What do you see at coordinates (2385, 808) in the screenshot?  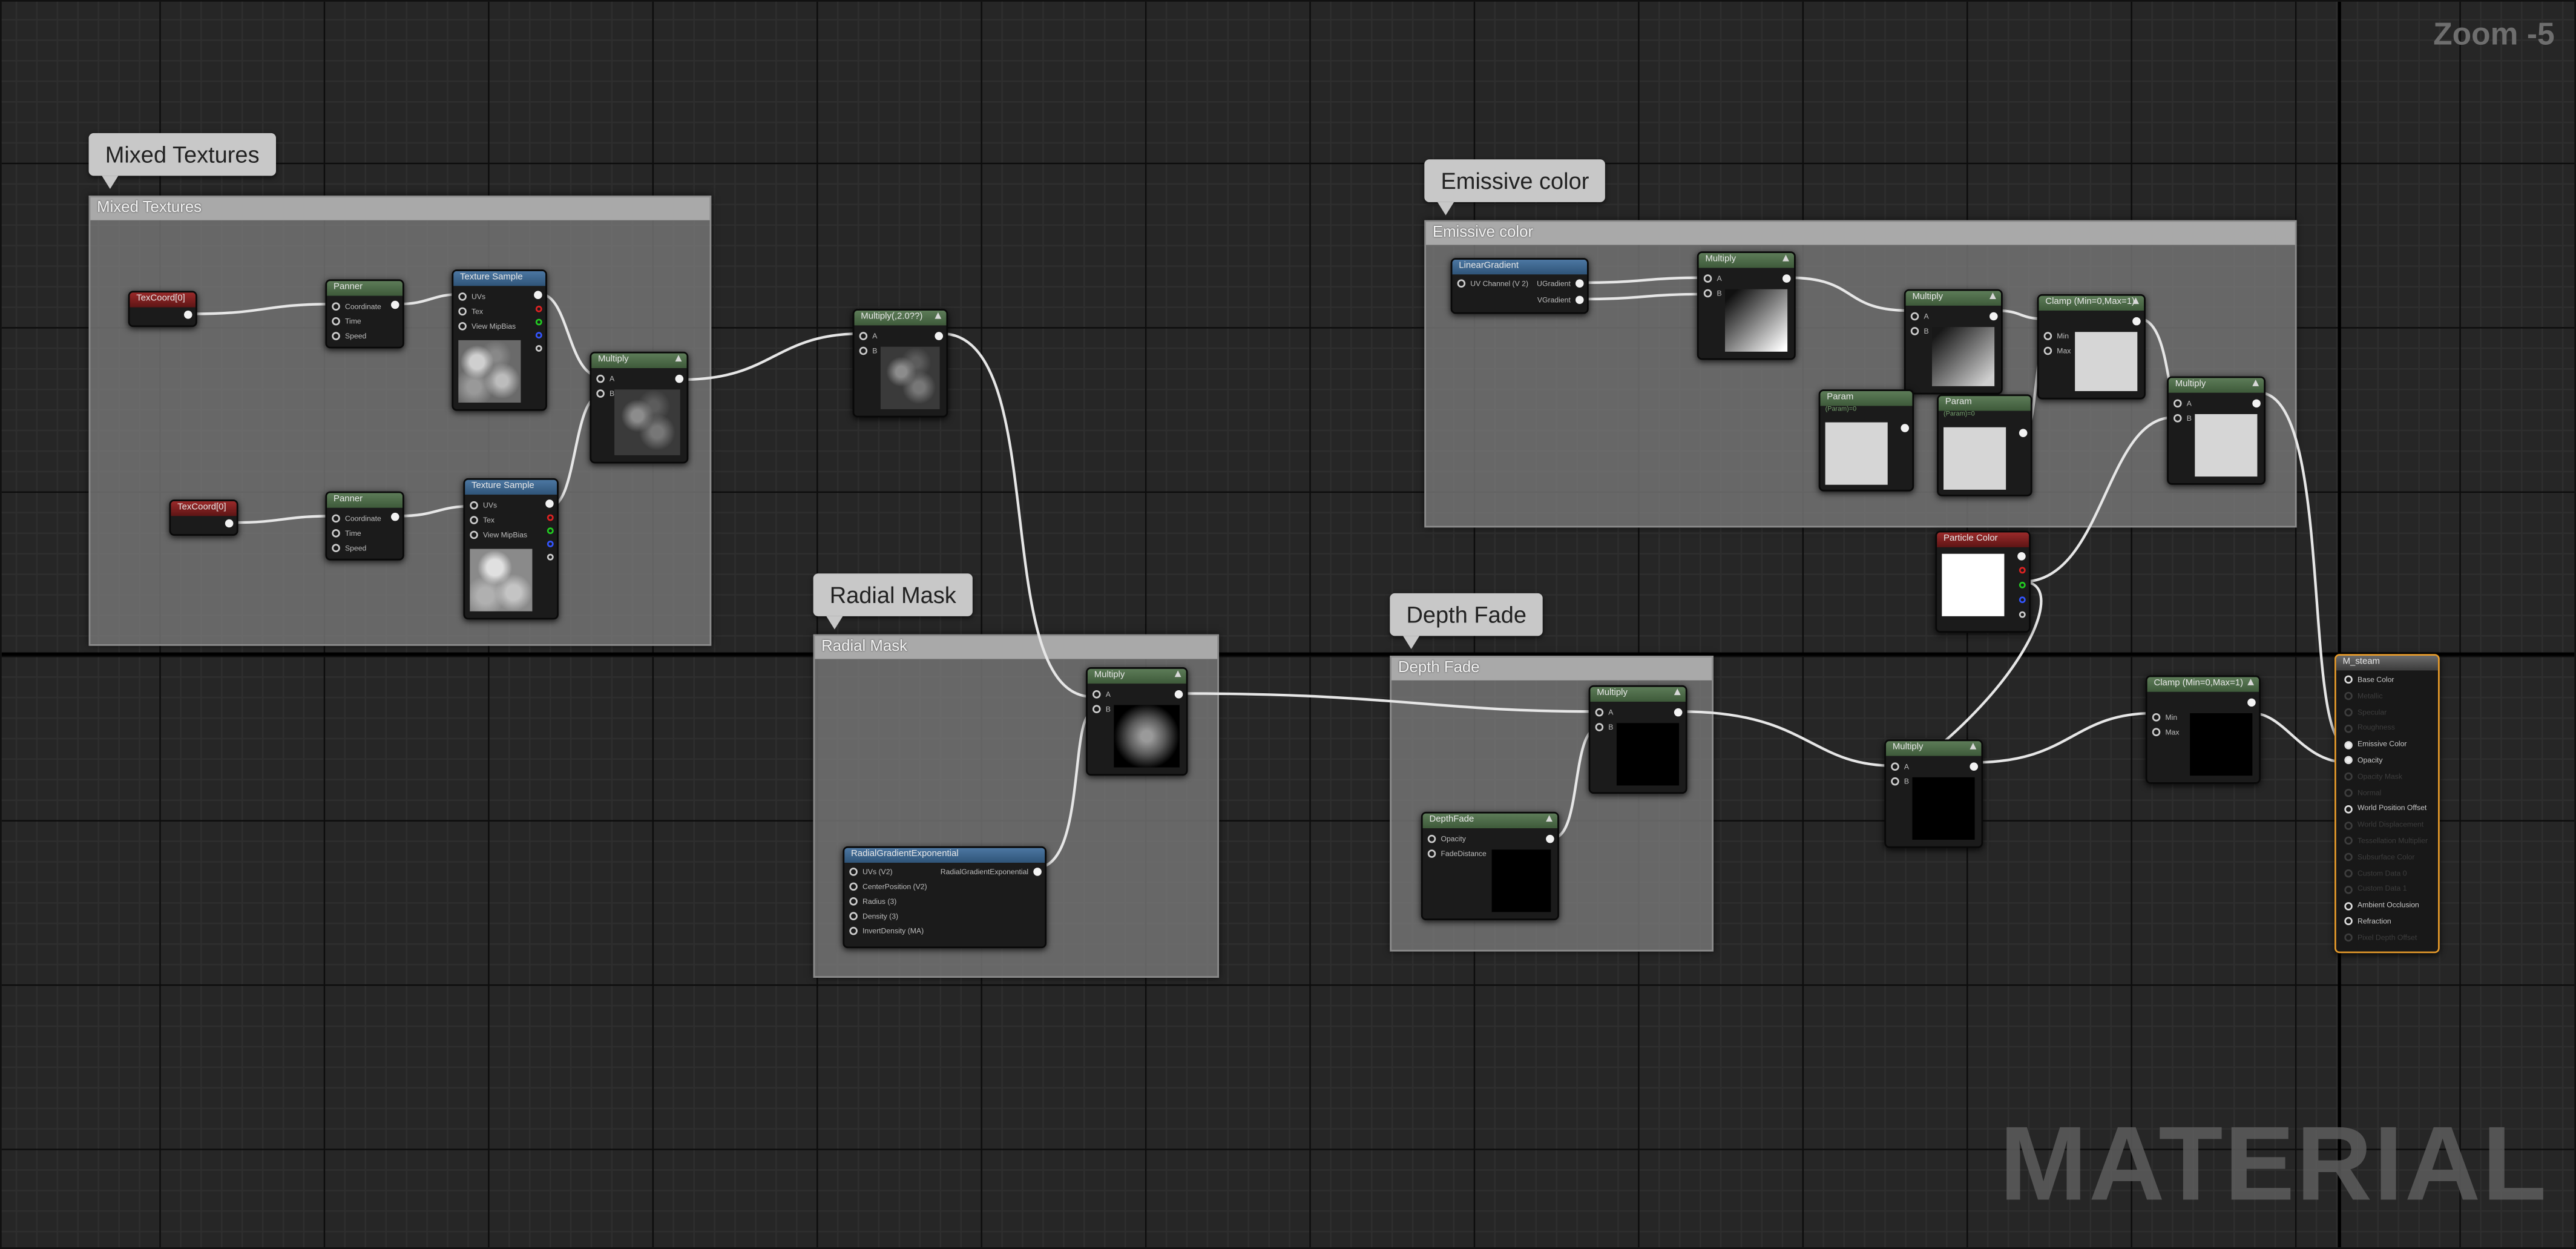 I see `result-pin: World Position Offset` at bounding box center [2385, 808].